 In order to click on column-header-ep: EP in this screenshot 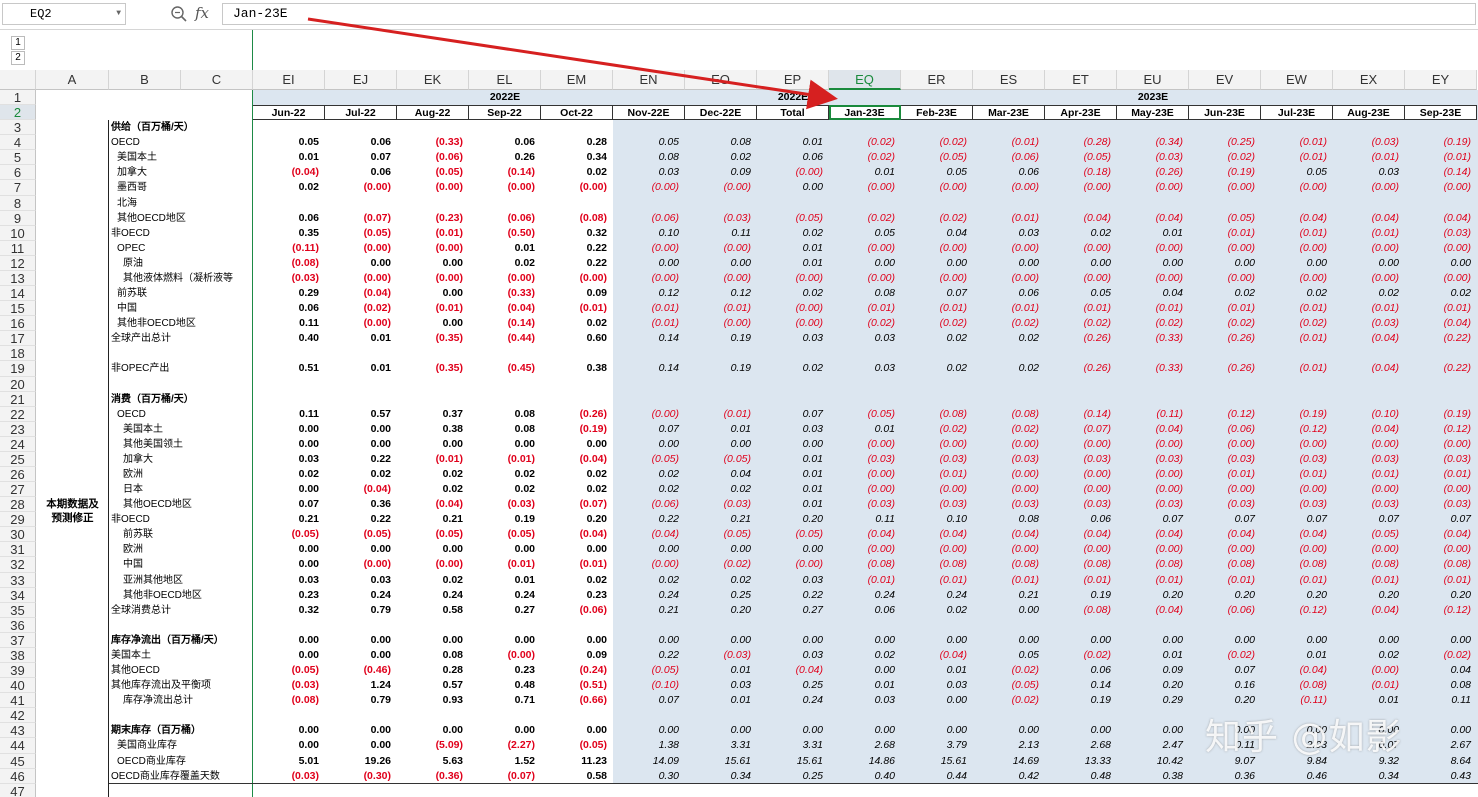, I will do `click(793, 80)`.